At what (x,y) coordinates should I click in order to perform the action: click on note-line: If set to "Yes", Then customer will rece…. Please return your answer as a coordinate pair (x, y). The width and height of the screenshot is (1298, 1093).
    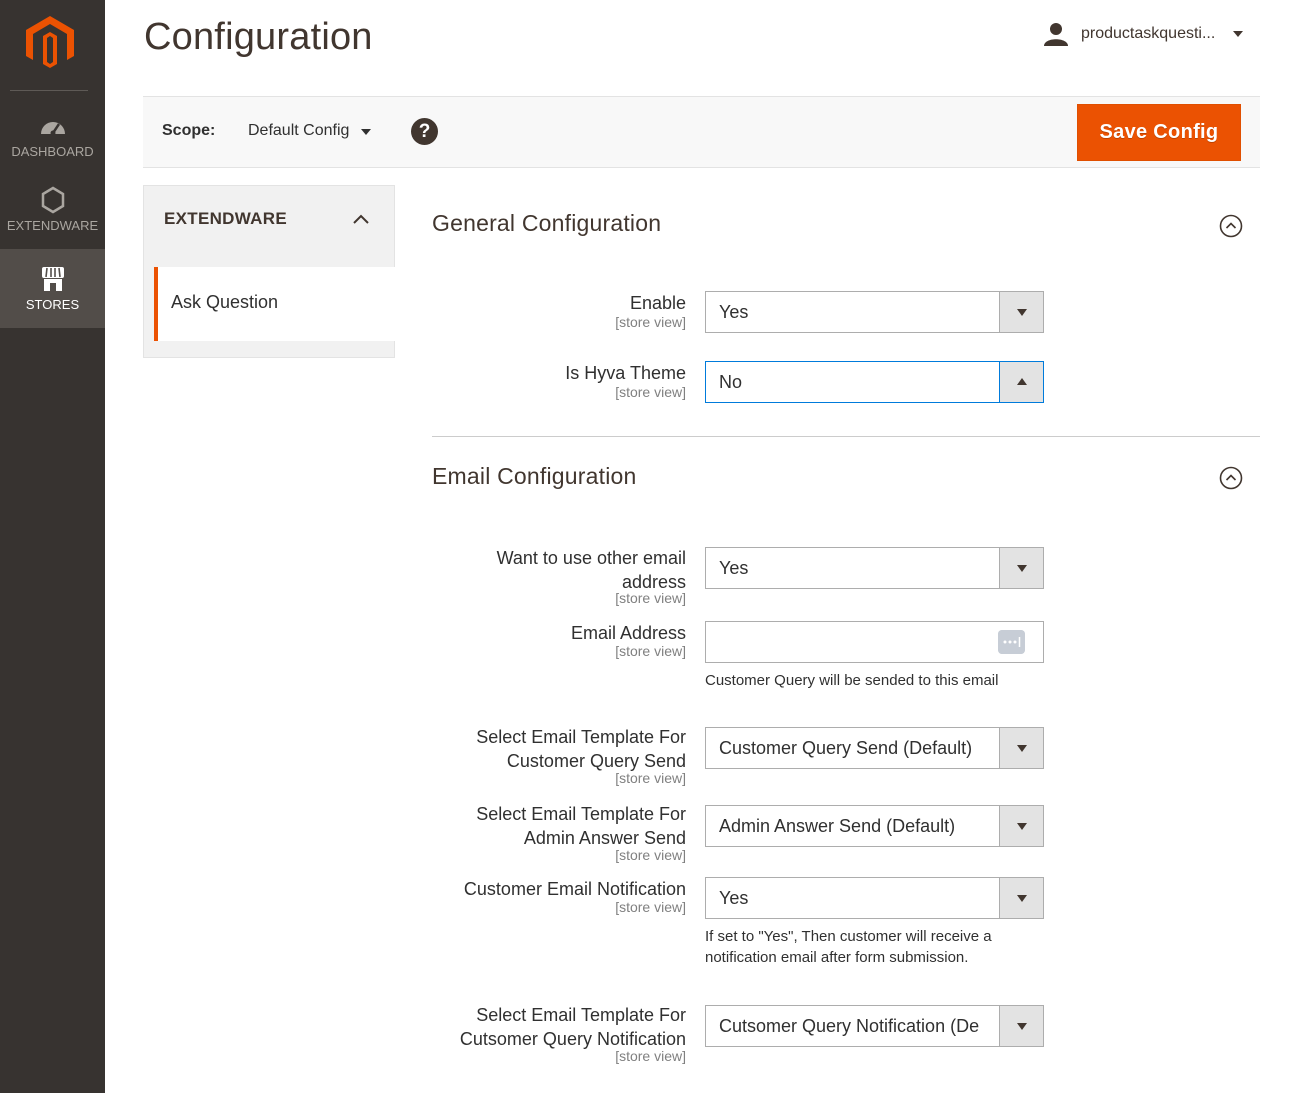
    Looking at the image, I should click on (848, 936).